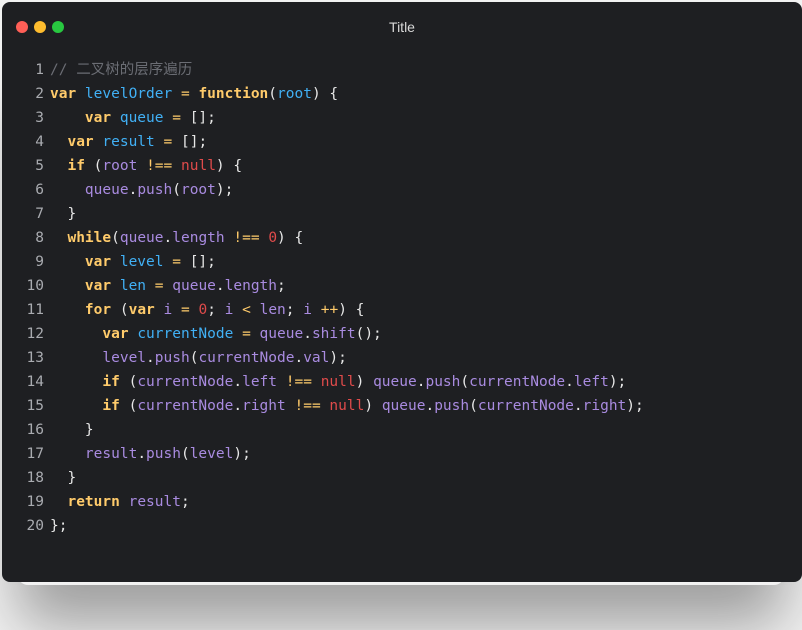  Describe the element at coordinates (198, 262) in the screenshot. I see `code-token: [];` at that location.